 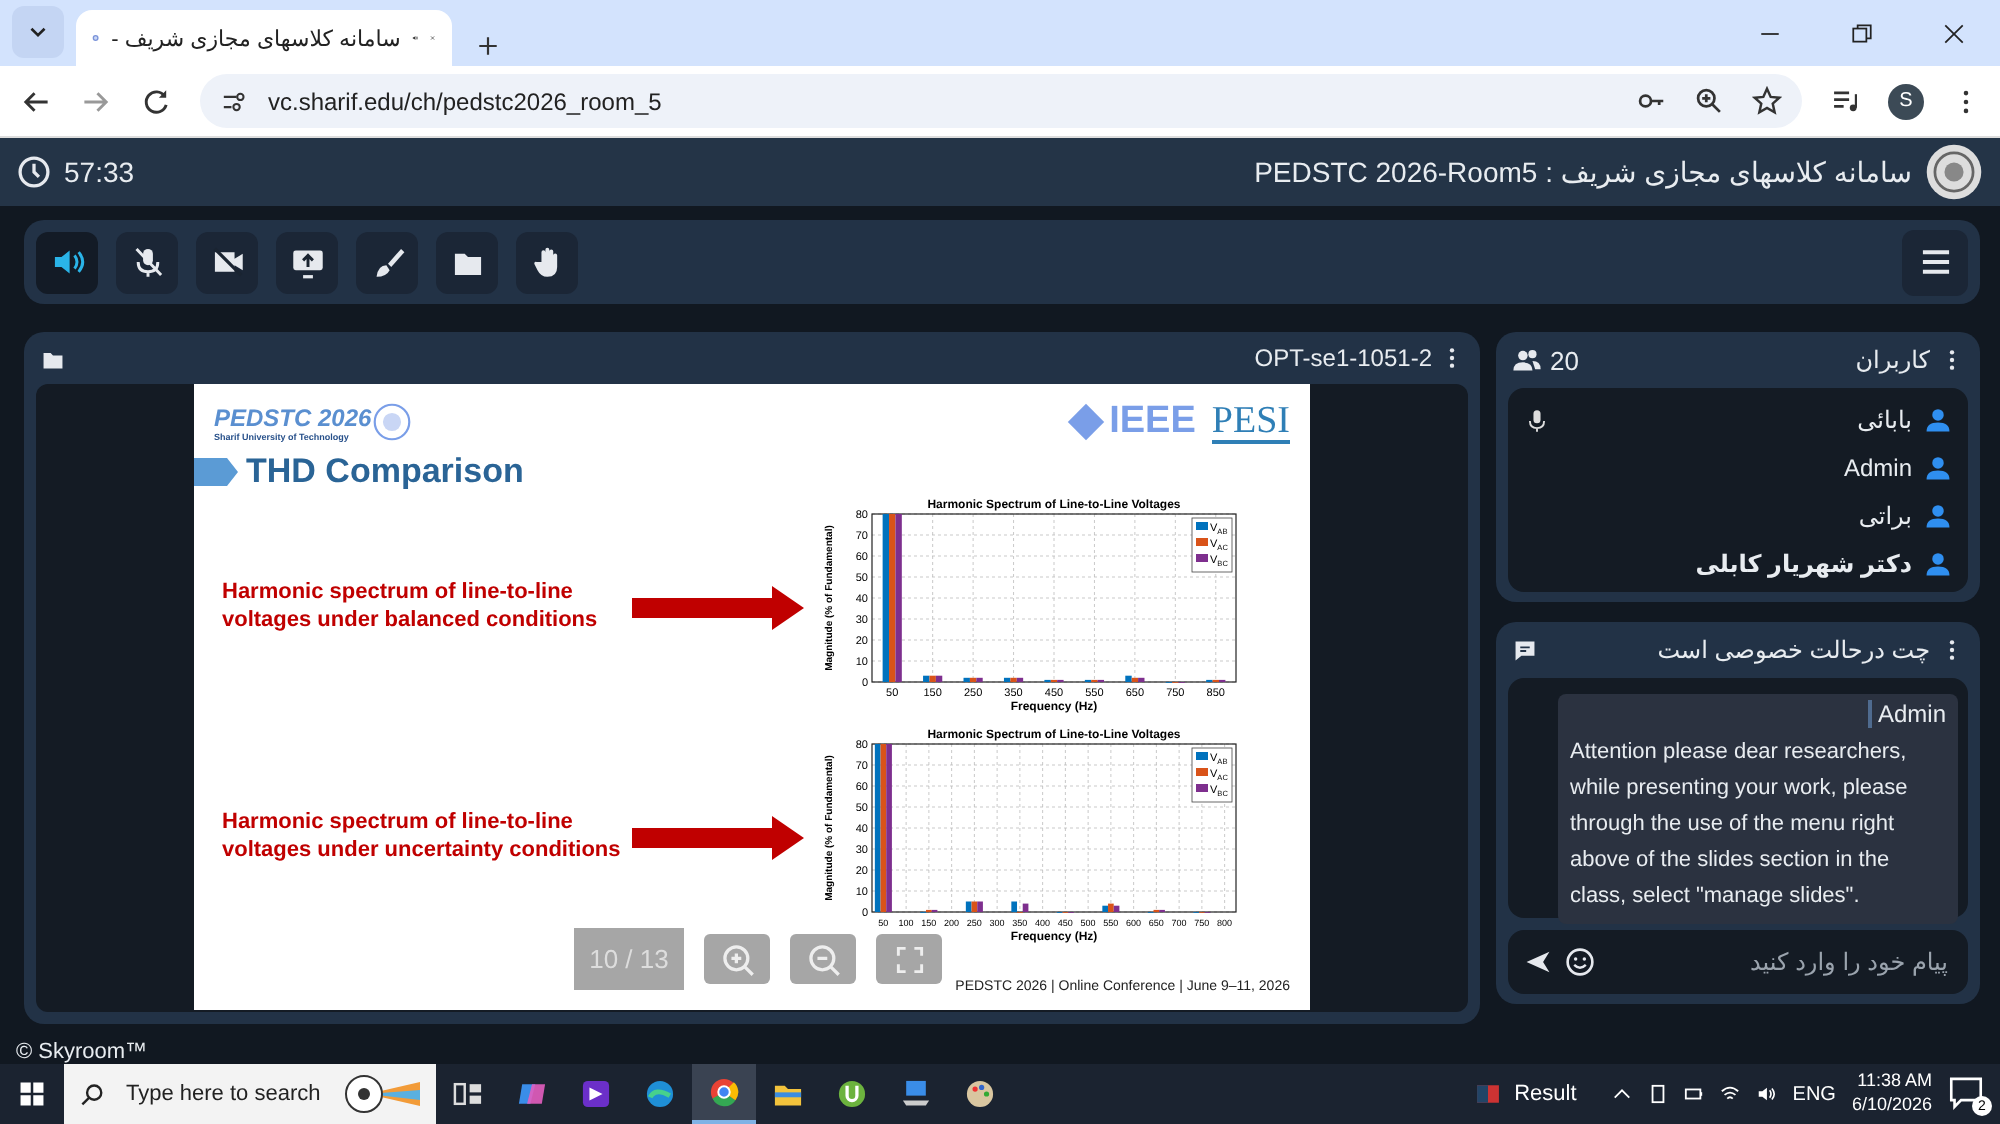 What do you see at coordinates (1906, 101) in the screenshot?
I see `profile-avatar: S` at bounding box center [1906, 101].